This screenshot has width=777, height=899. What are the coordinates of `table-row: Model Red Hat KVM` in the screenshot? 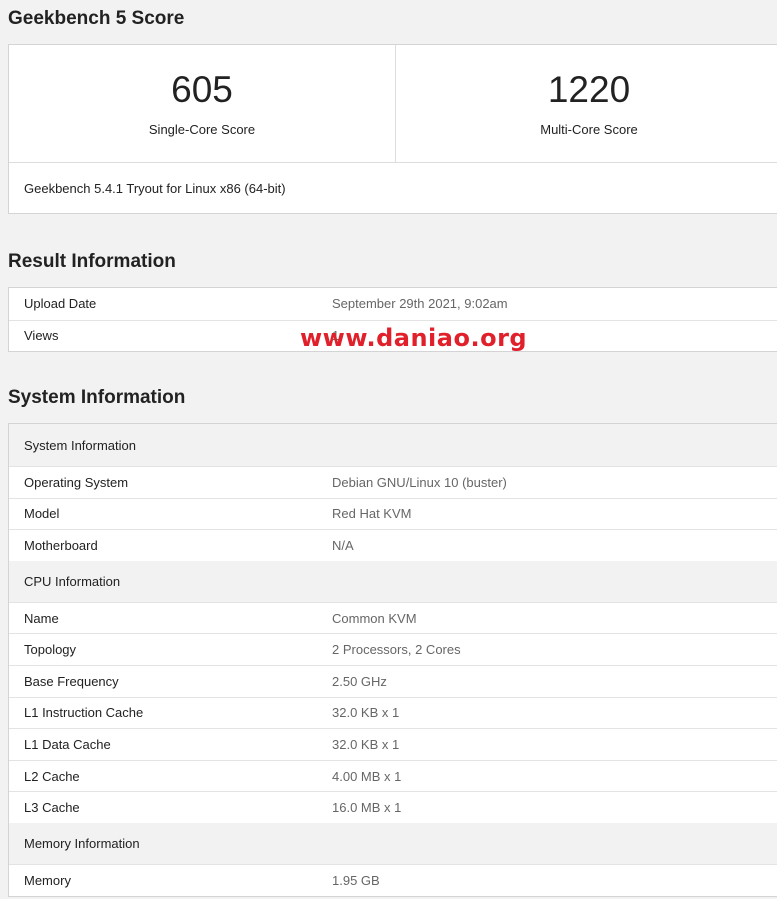 It's located at (393, 513).